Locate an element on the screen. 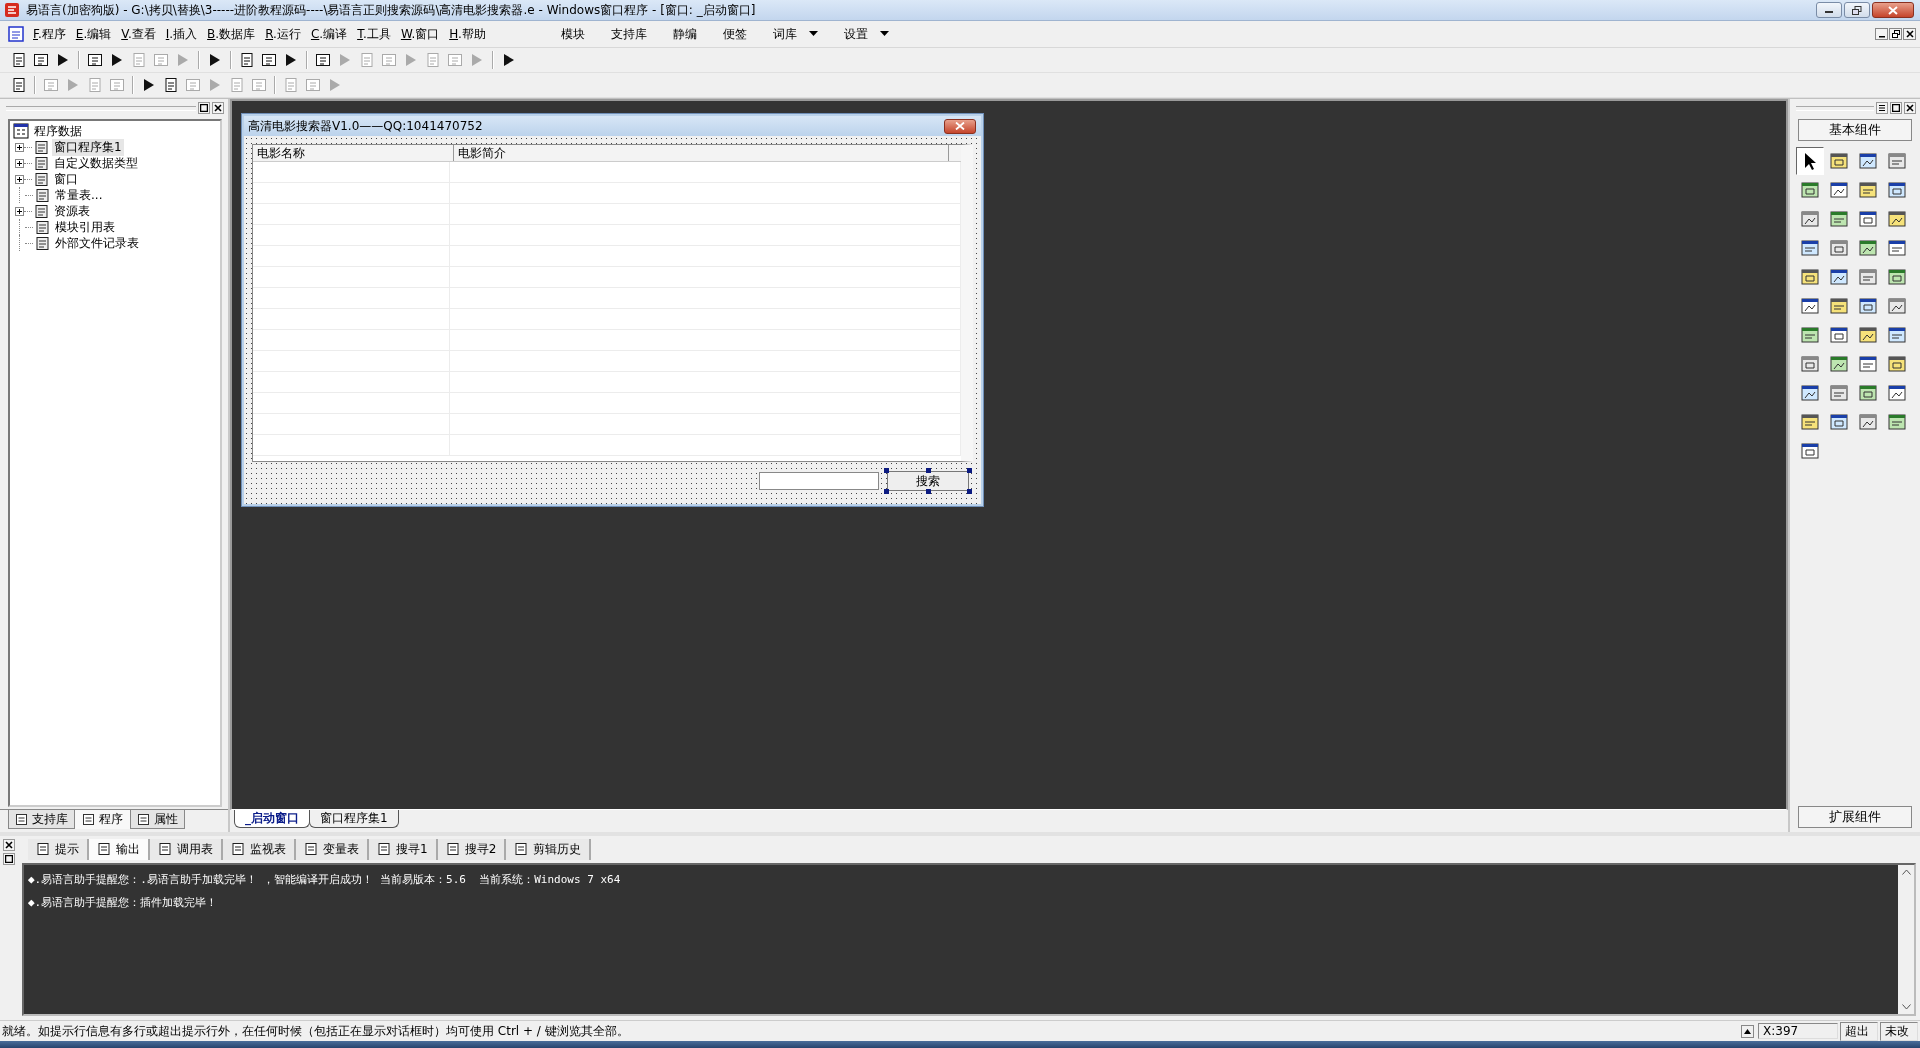 This screenshot has width=1920, height=1048. arrow-down-icon is located at coordinates (1906, 1007).